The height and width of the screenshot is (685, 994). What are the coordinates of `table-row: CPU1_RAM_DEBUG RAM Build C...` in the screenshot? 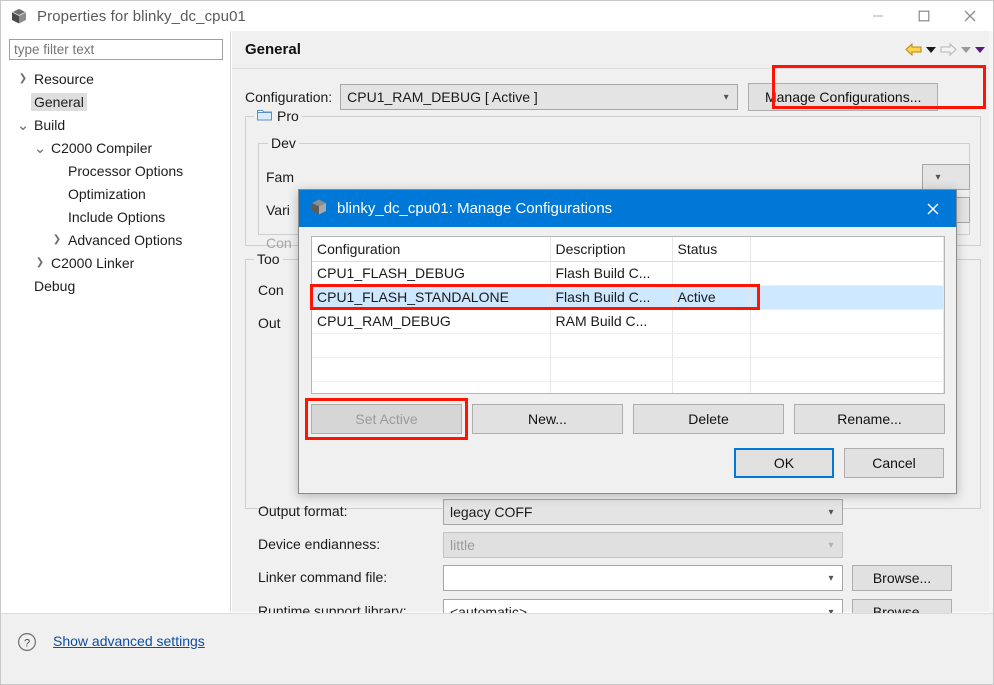 It's located at (628, 321).